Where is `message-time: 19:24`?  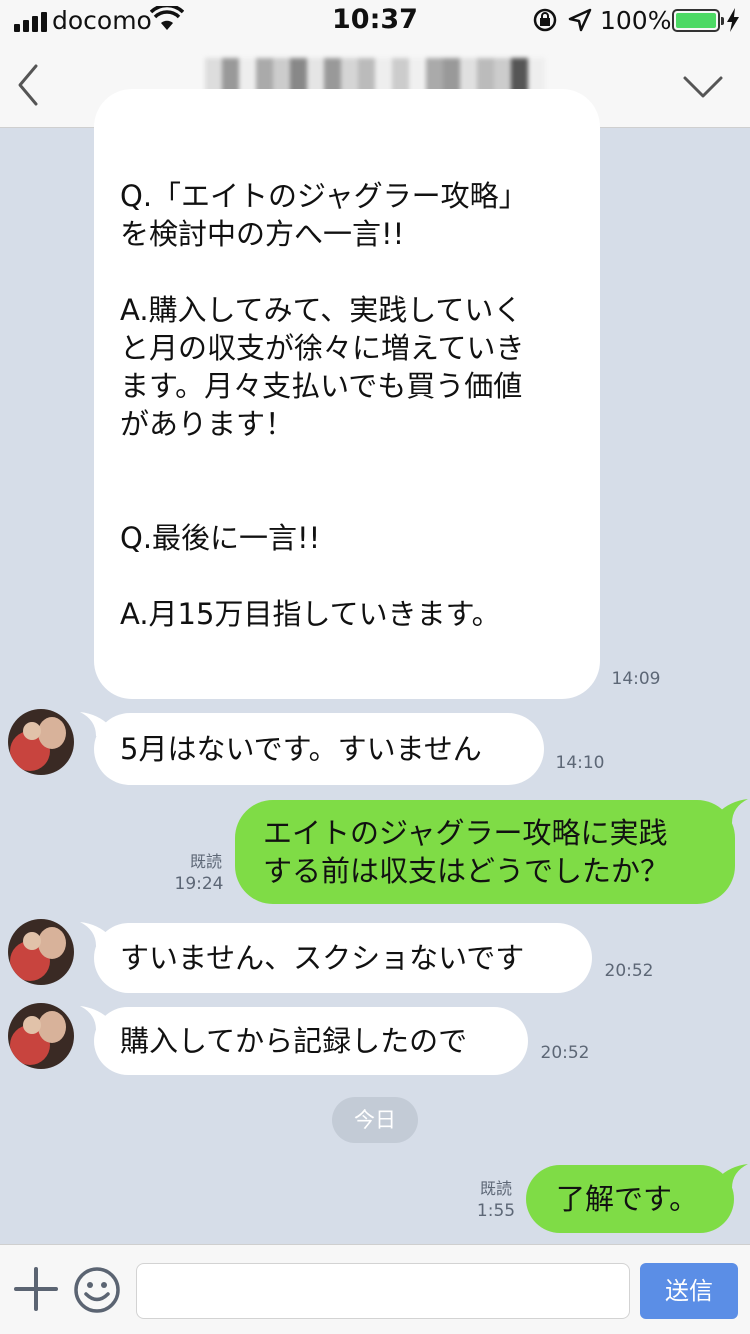
message-time: 19:24 is located at coordinates (199, 884).